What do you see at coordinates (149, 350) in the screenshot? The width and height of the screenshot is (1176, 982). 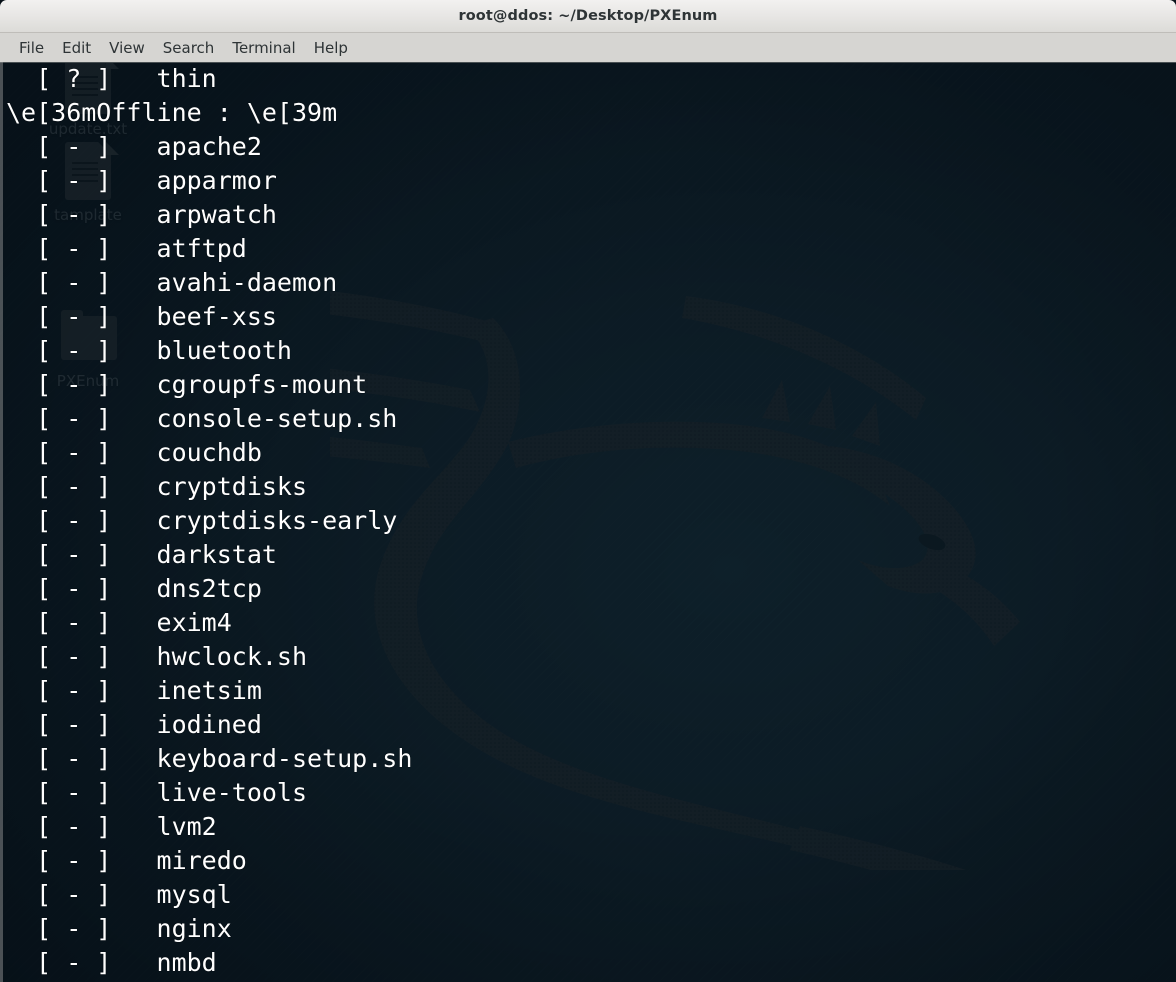 I see `terminal-line: [ - ] bluetooth` at bounding box center [149, 350].